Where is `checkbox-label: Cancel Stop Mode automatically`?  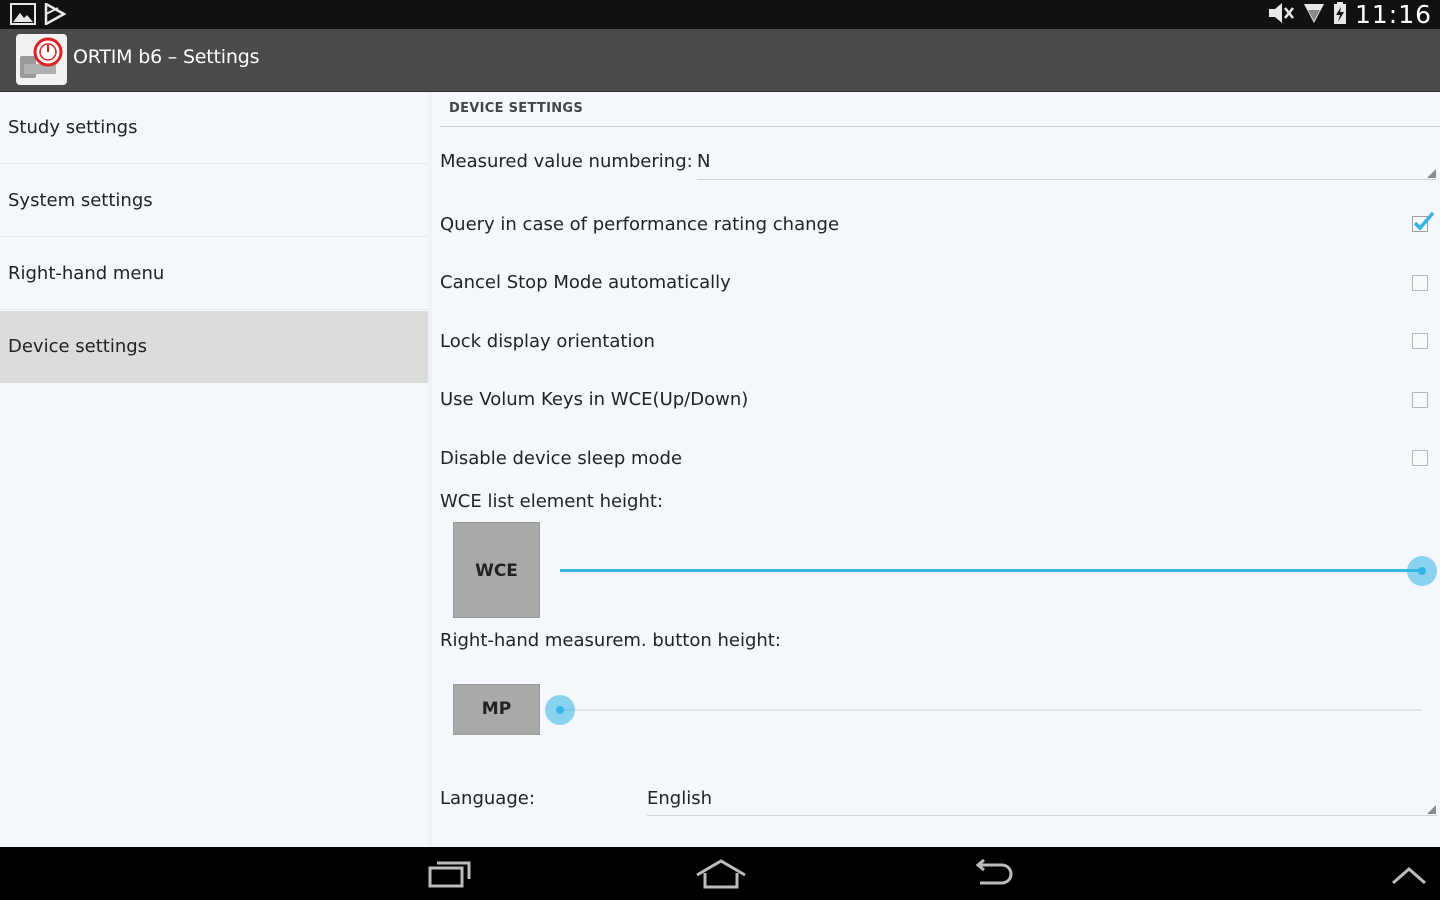 checkbox-label: Cancel Stop Mode automatically is located at coordinates (585, 282).